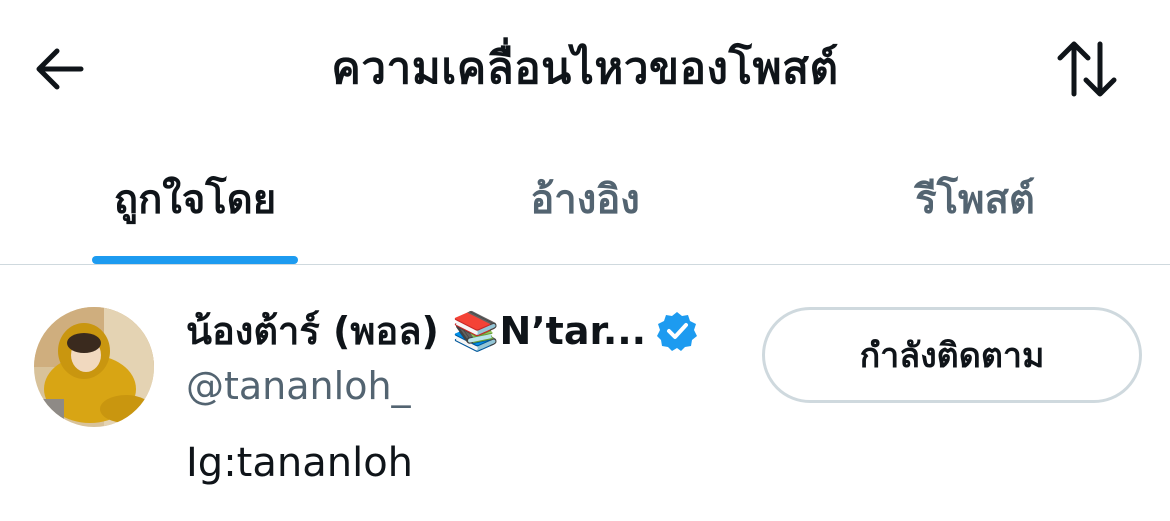 The width and height of the screenshot is (1170, 521). I want to click on user-handle: @tananloh_, so click(466, 386).